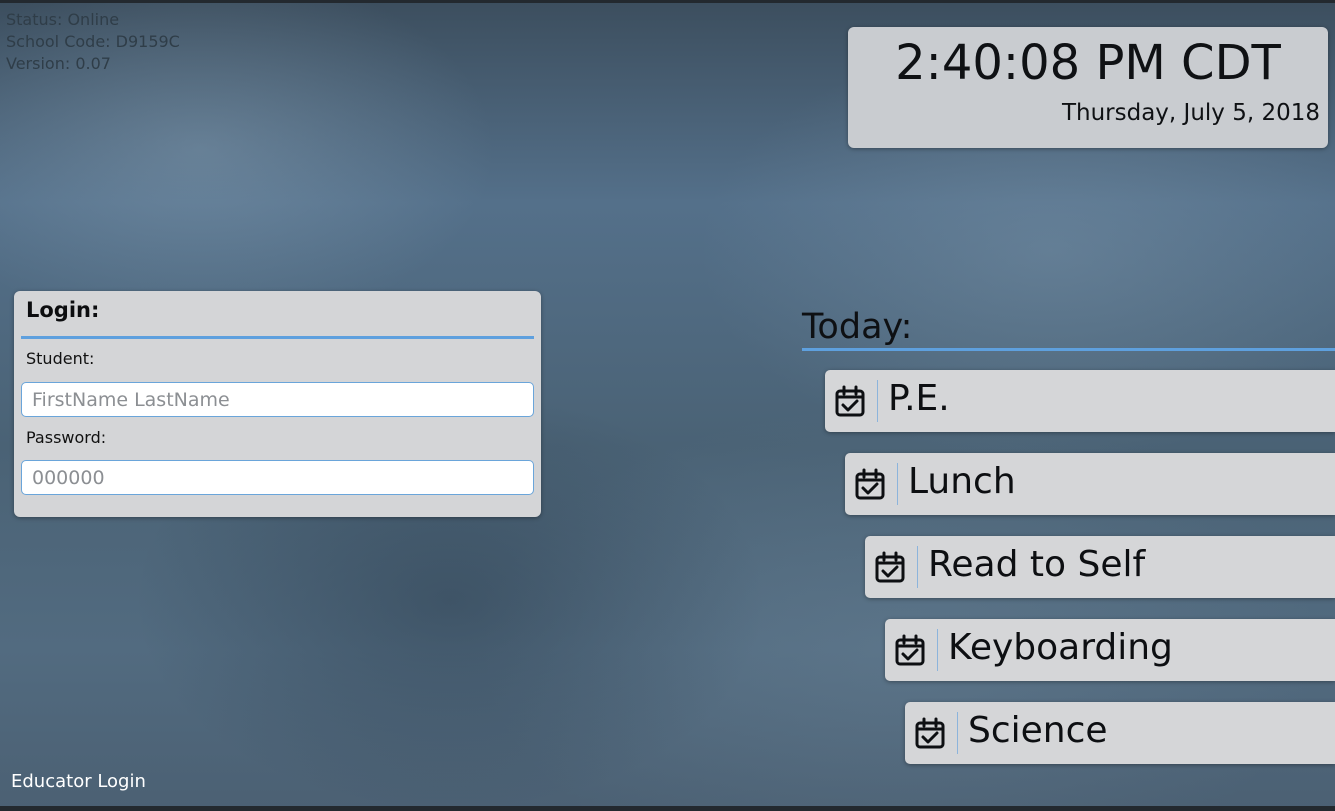  Describe the element at coordinates (63, 19) in the screenshot. I see `status-text: Status: Online` at that location.